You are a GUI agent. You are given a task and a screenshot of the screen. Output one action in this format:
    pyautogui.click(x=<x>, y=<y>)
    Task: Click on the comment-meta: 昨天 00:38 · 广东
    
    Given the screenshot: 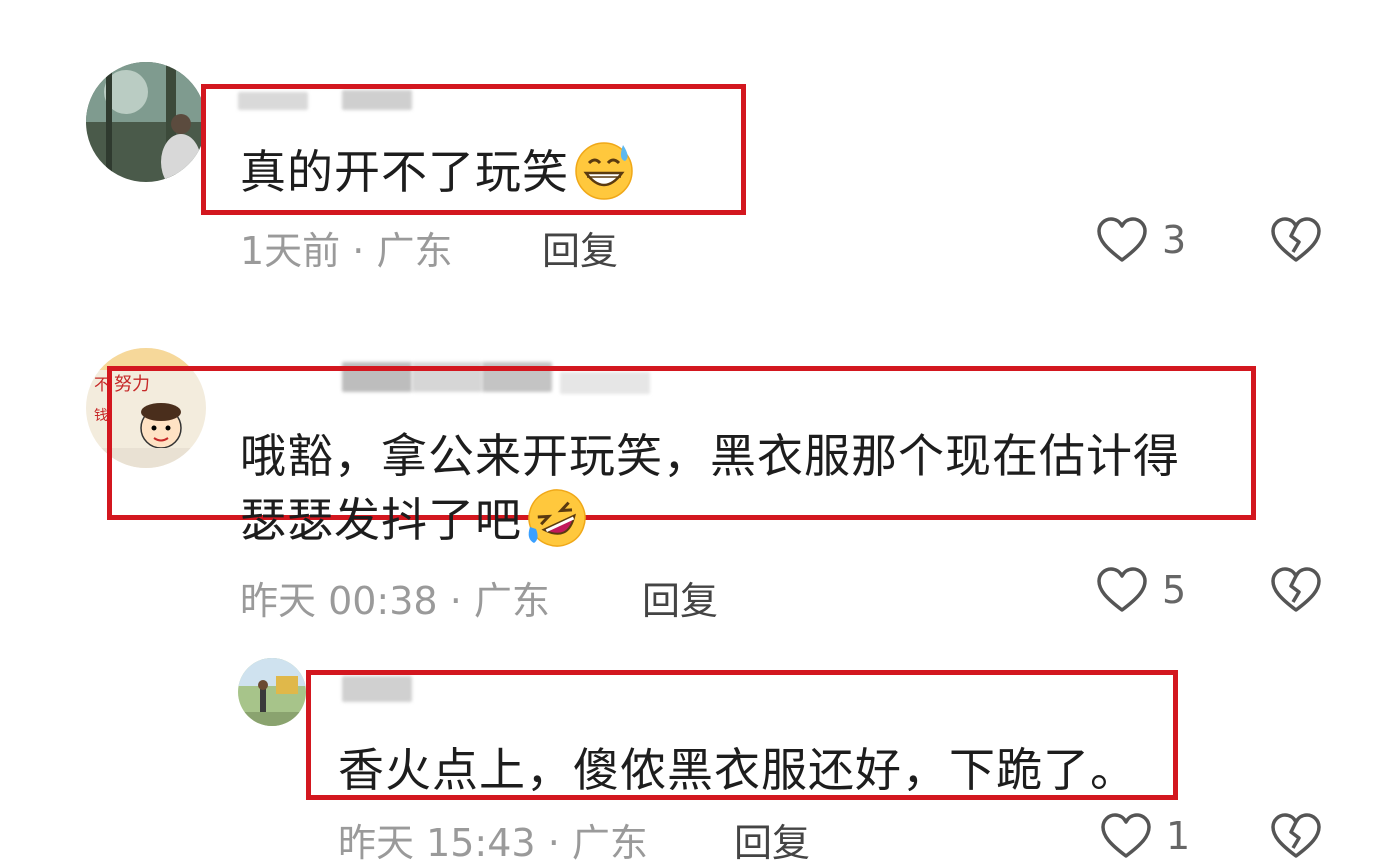 What is the action you would take?
    pyautogui.click(x=395, y=597)
    